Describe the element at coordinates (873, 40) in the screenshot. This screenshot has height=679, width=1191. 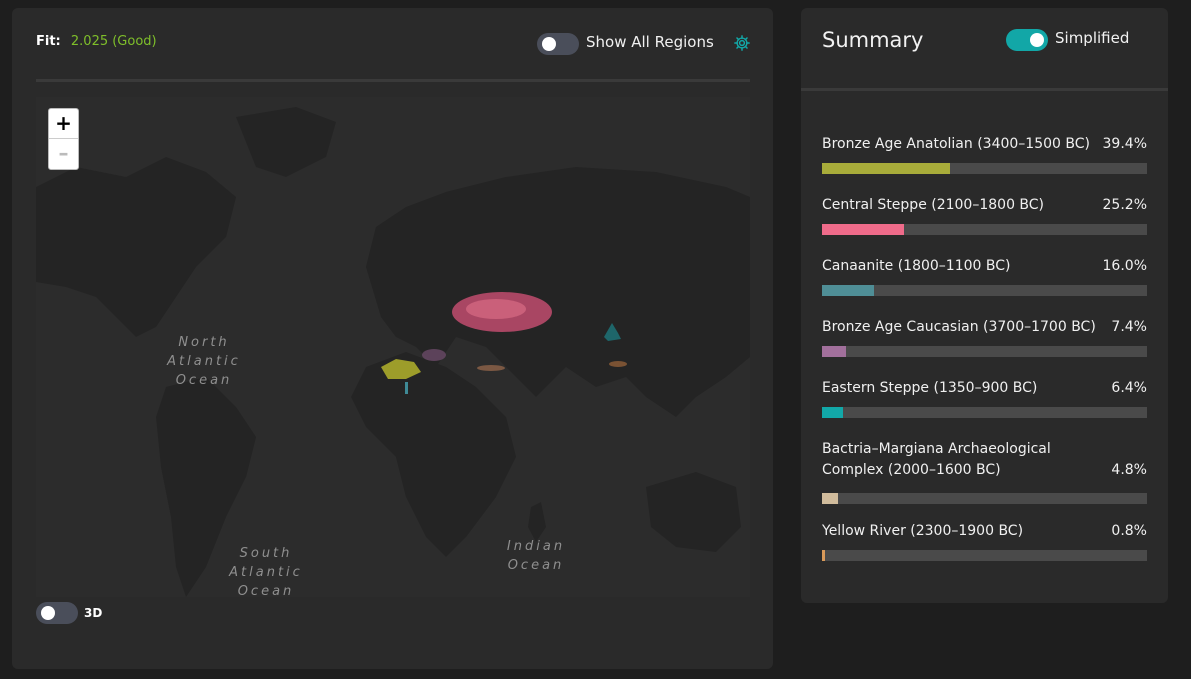
I see `summary-title: Summary` at that location.